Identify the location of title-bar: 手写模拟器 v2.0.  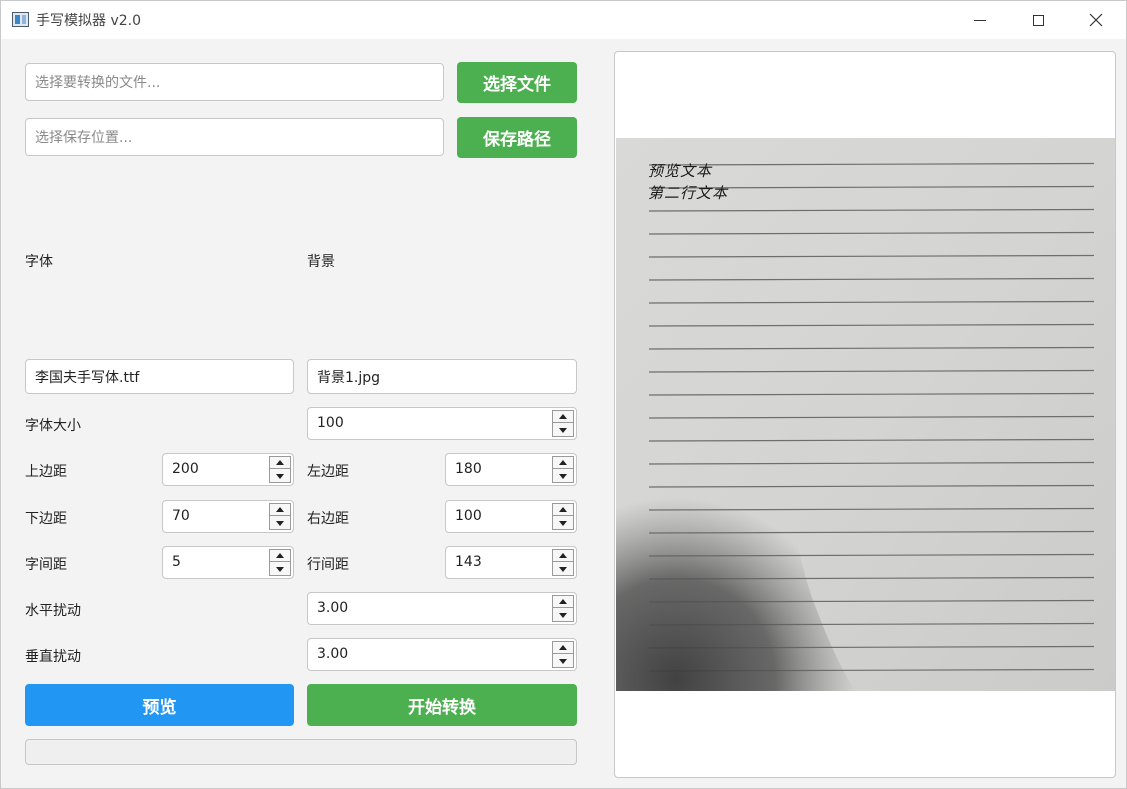
(563, 20).